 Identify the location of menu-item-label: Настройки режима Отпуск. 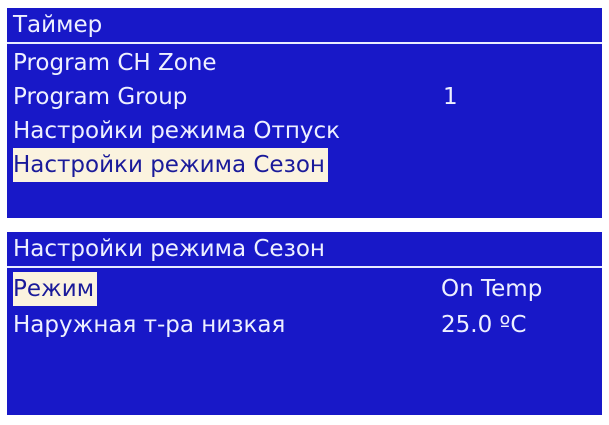
(177, 131).